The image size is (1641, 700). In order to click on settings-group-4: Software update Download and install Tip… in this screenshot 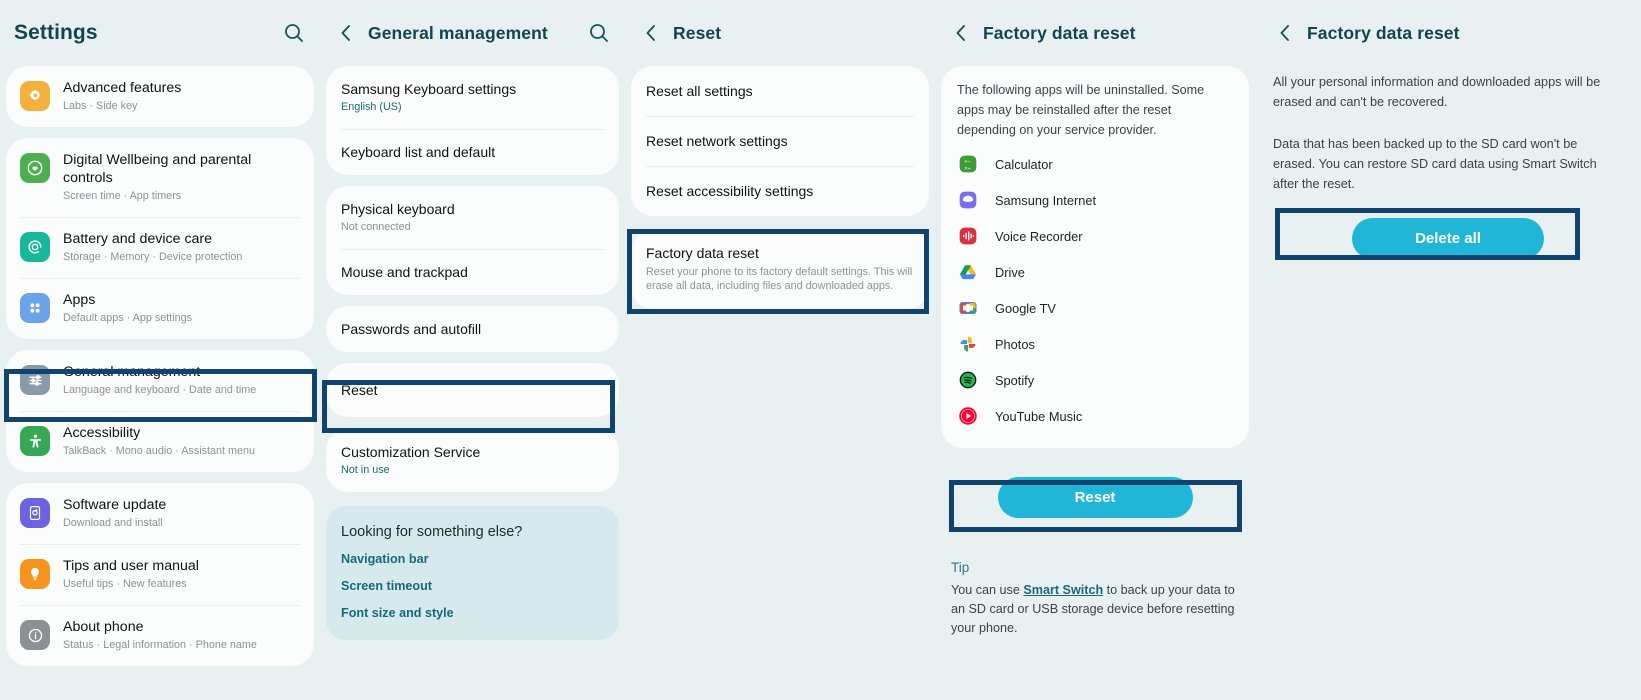, I will do `click(160, 574)`.